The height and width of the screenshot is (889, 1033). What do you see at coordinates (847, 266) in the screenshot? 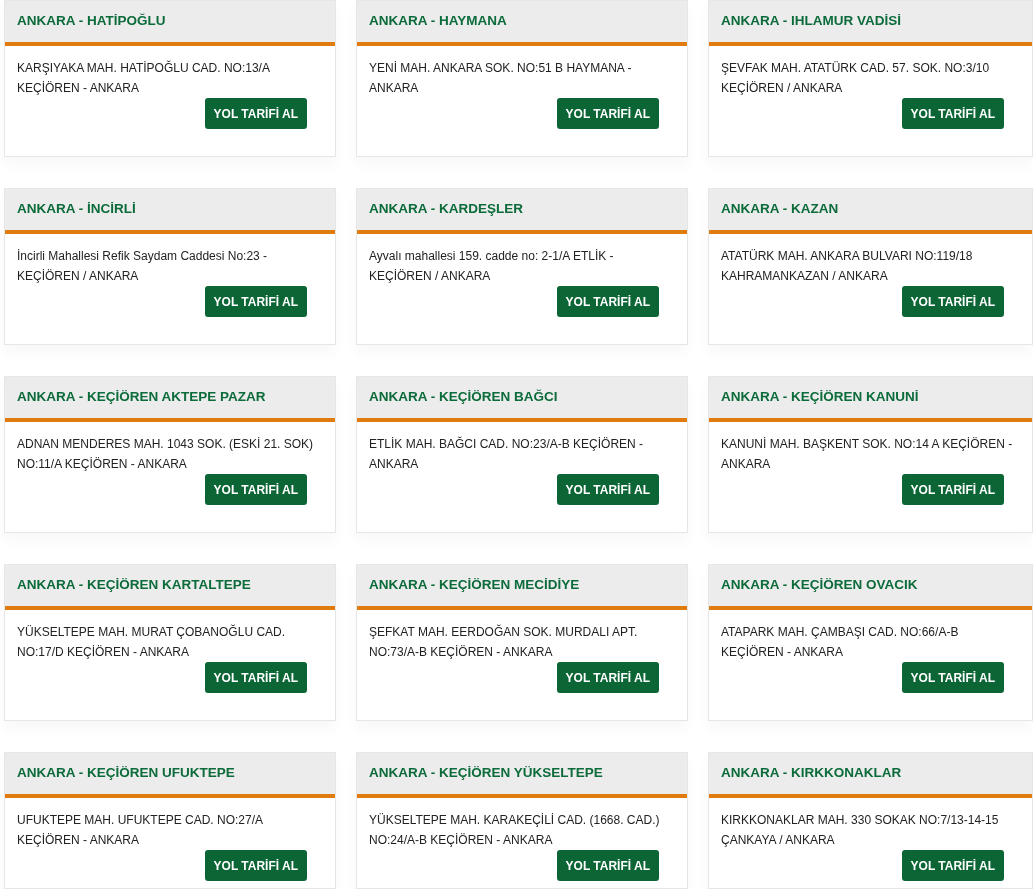
I see `branch-address: ATATÜRK MAH. ANKARA BULVARI NO:119/18 KAHRAMANKAZAN / ANKARA` at bounding box center [847, 266].